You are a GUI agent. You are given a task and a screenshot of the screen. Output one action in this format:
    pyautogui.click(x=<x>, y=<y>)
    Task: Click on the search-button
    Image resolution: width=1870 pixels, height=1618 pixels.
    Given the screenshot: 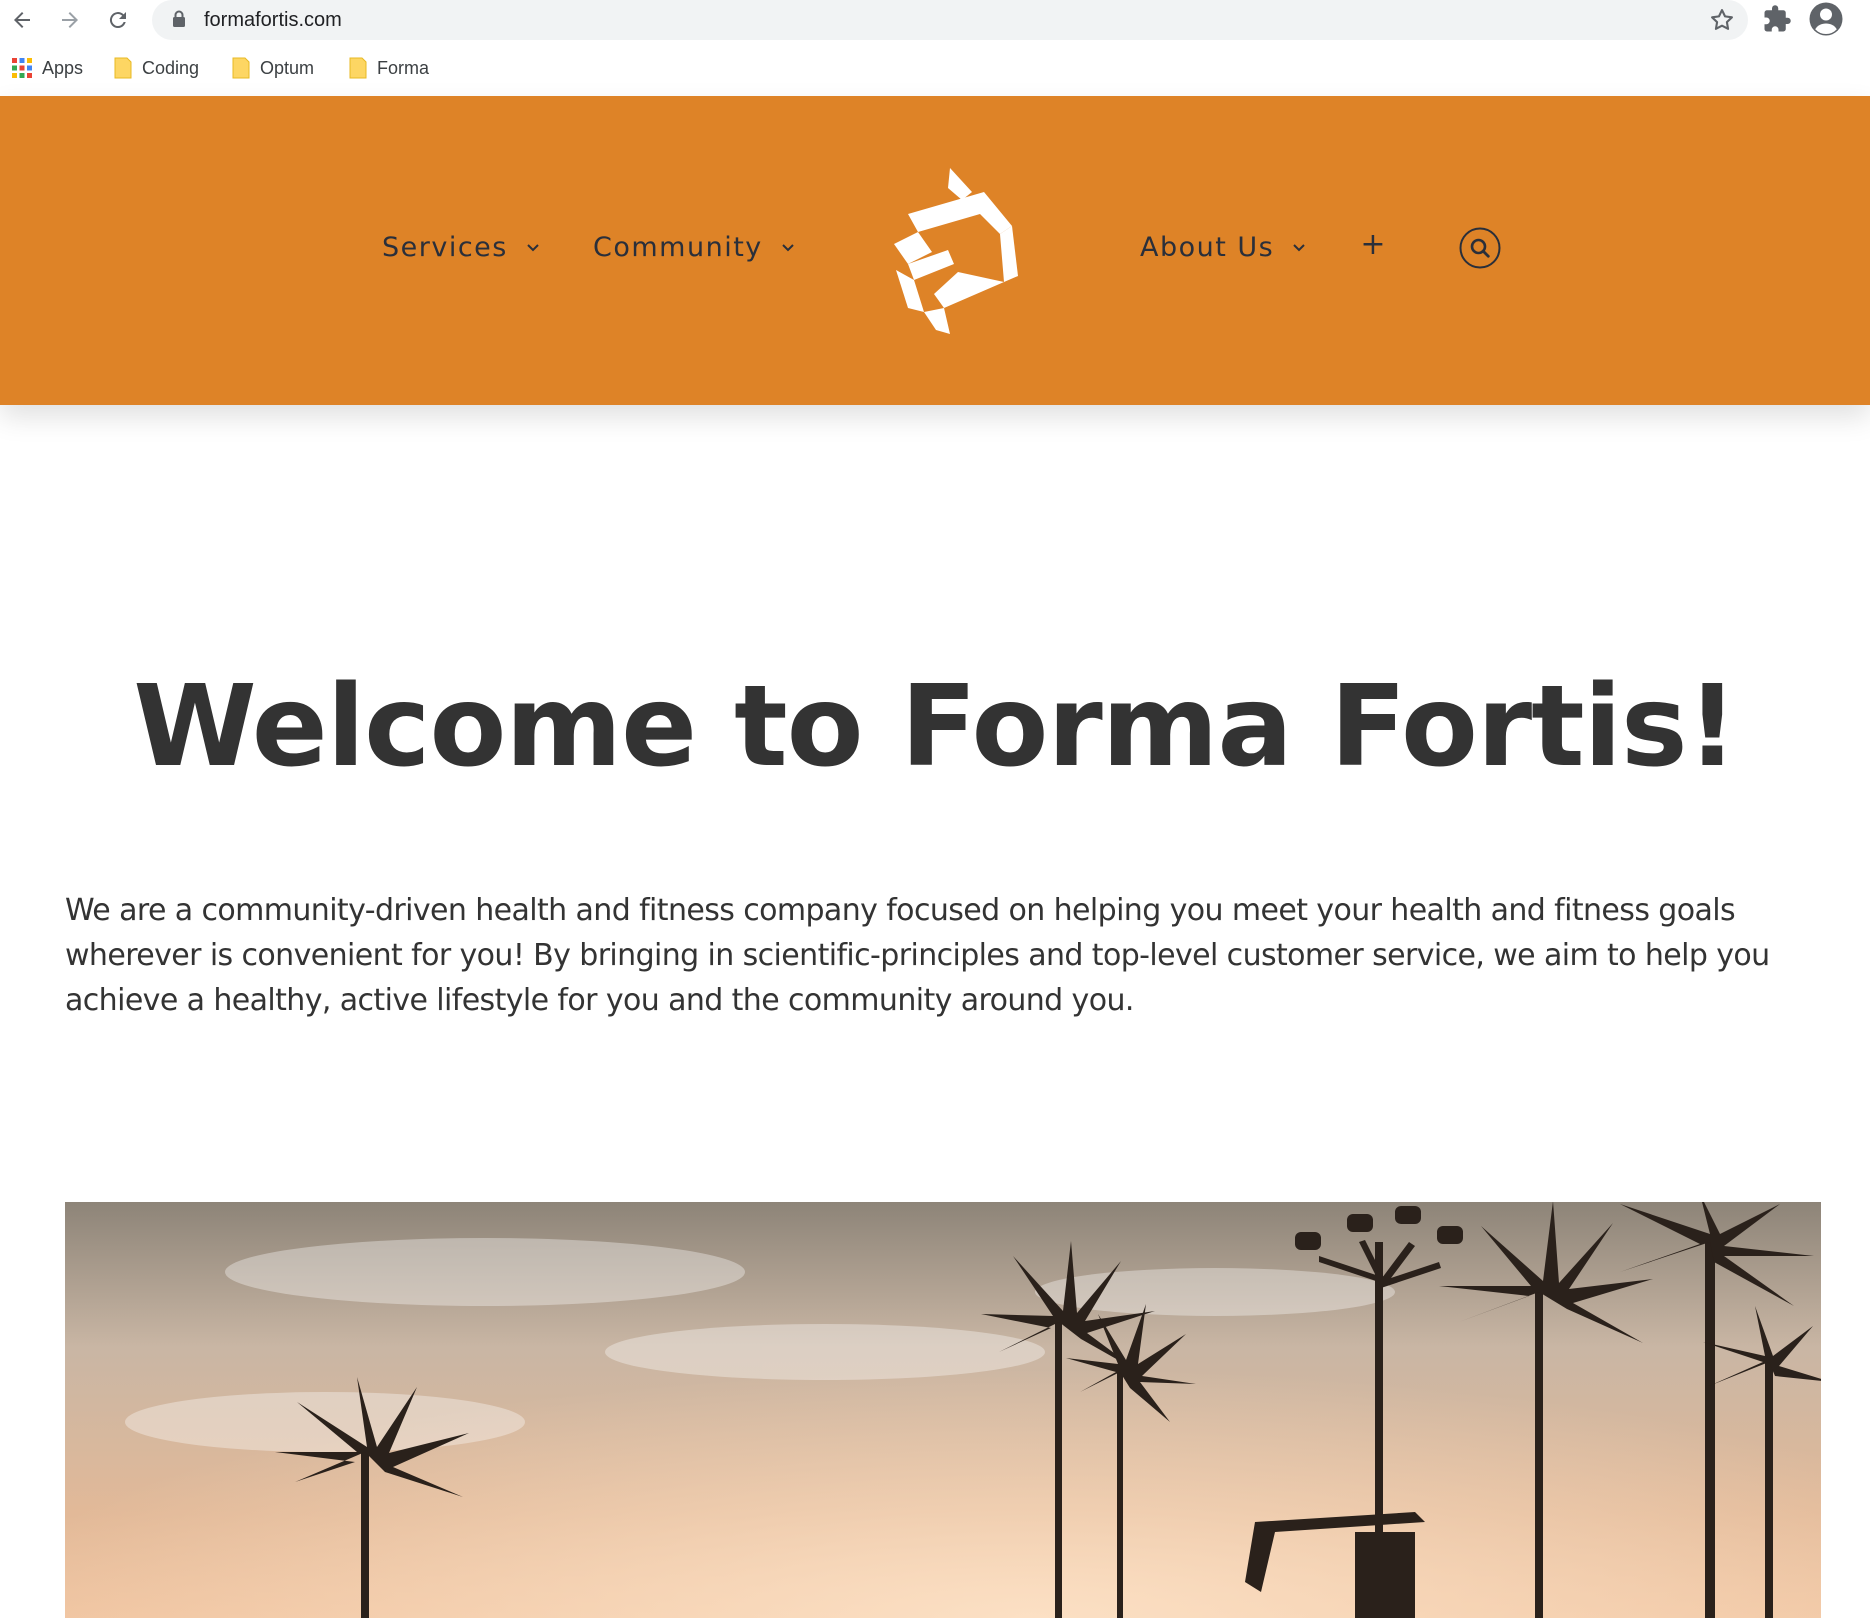 What is the action you would take?
    pyautogui.click(x=1480, y=248)
    